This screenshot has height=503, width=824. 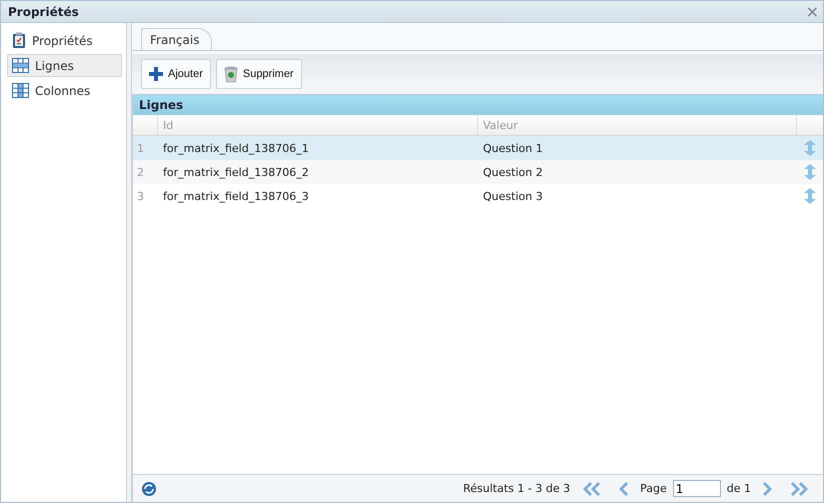 I want to click on table-cell-text: Question 2, so click(x=513, y=172).